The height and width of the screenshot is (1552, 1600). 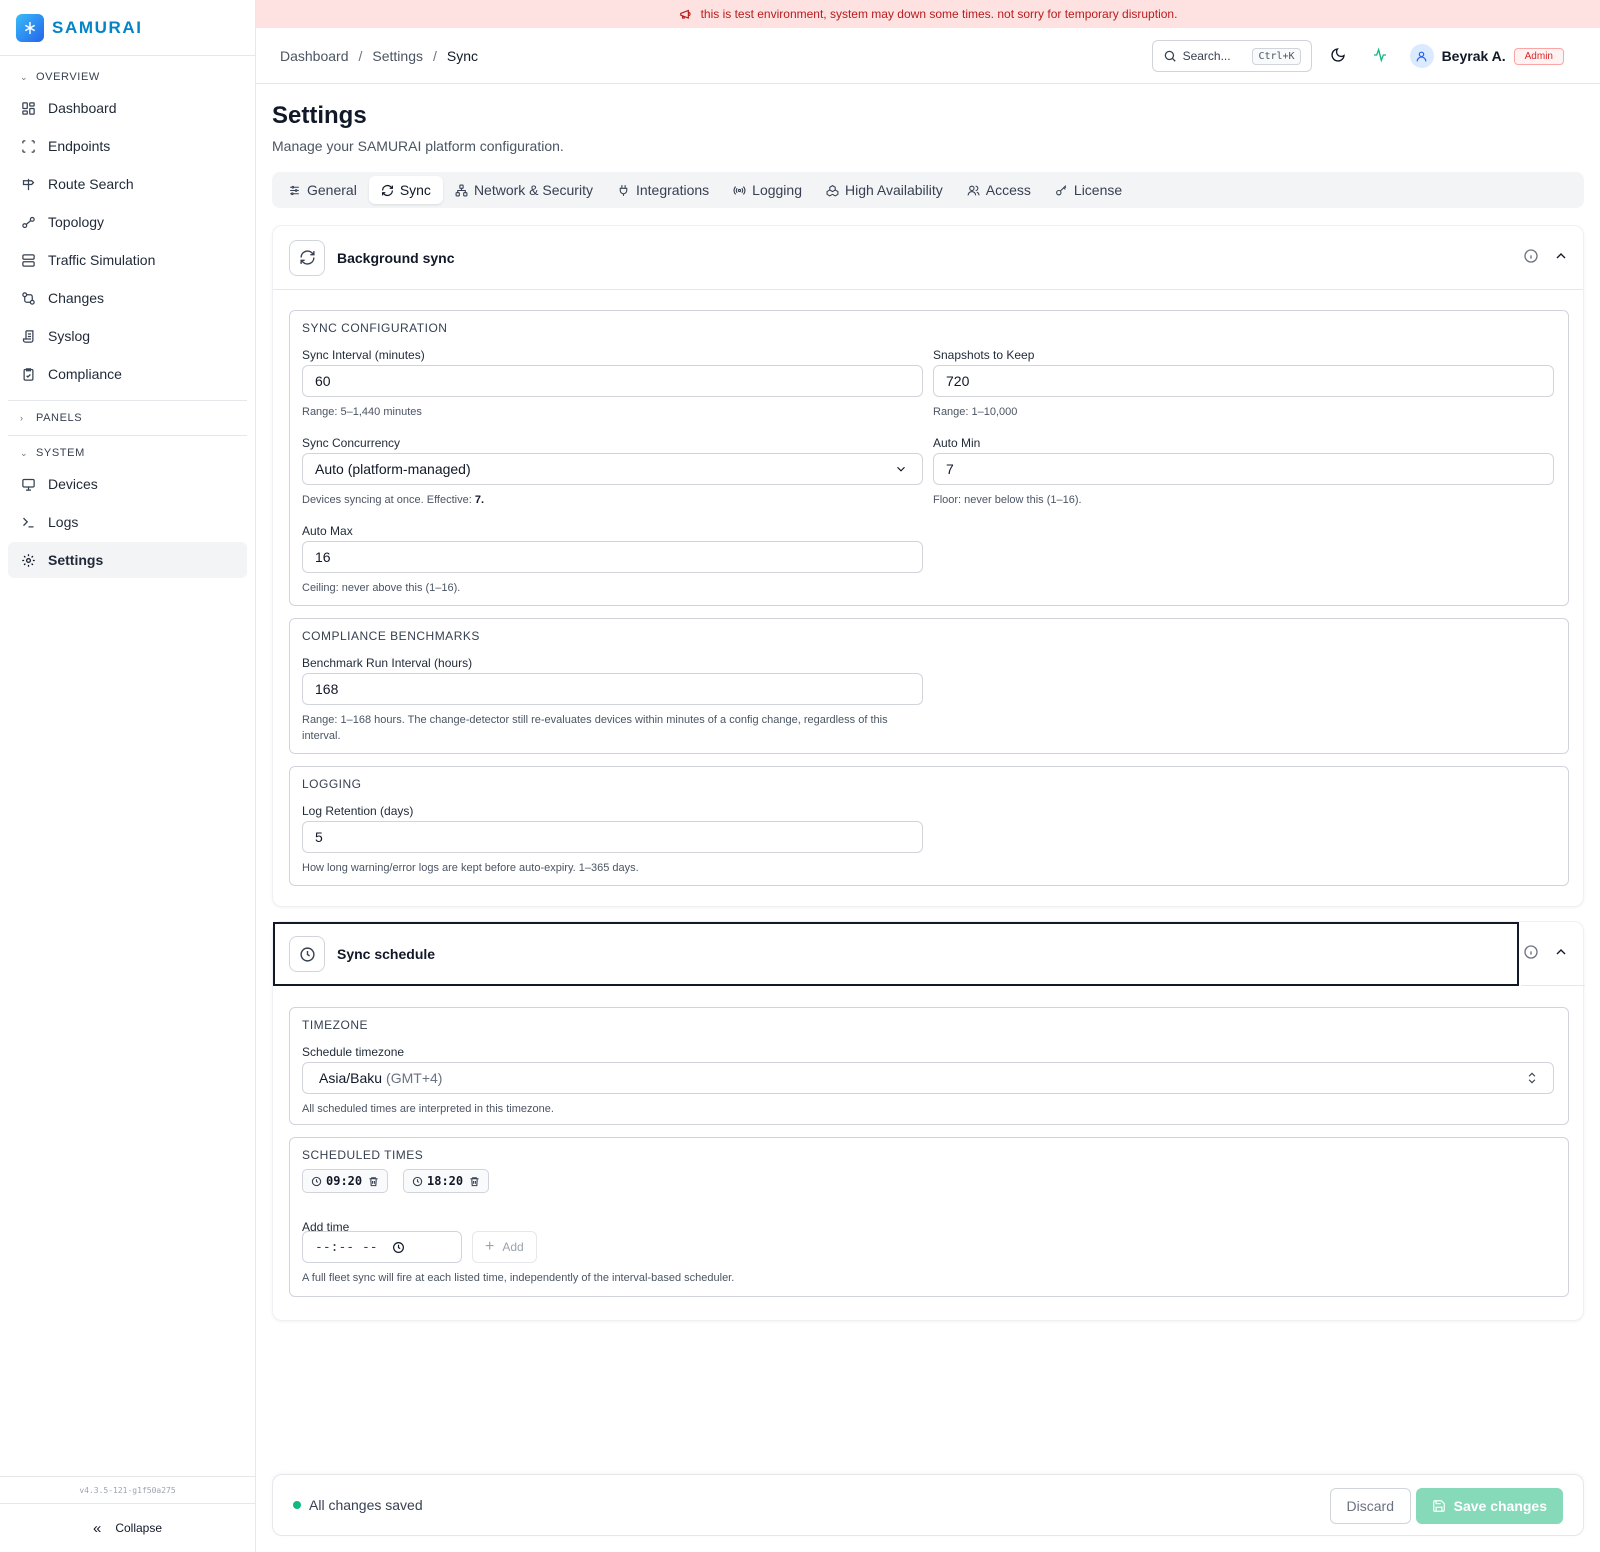 What do you see at coordinates (1243, 381) in the screenshot?
I see `snapshots-input: 720` at bounding box center [1243, 381].